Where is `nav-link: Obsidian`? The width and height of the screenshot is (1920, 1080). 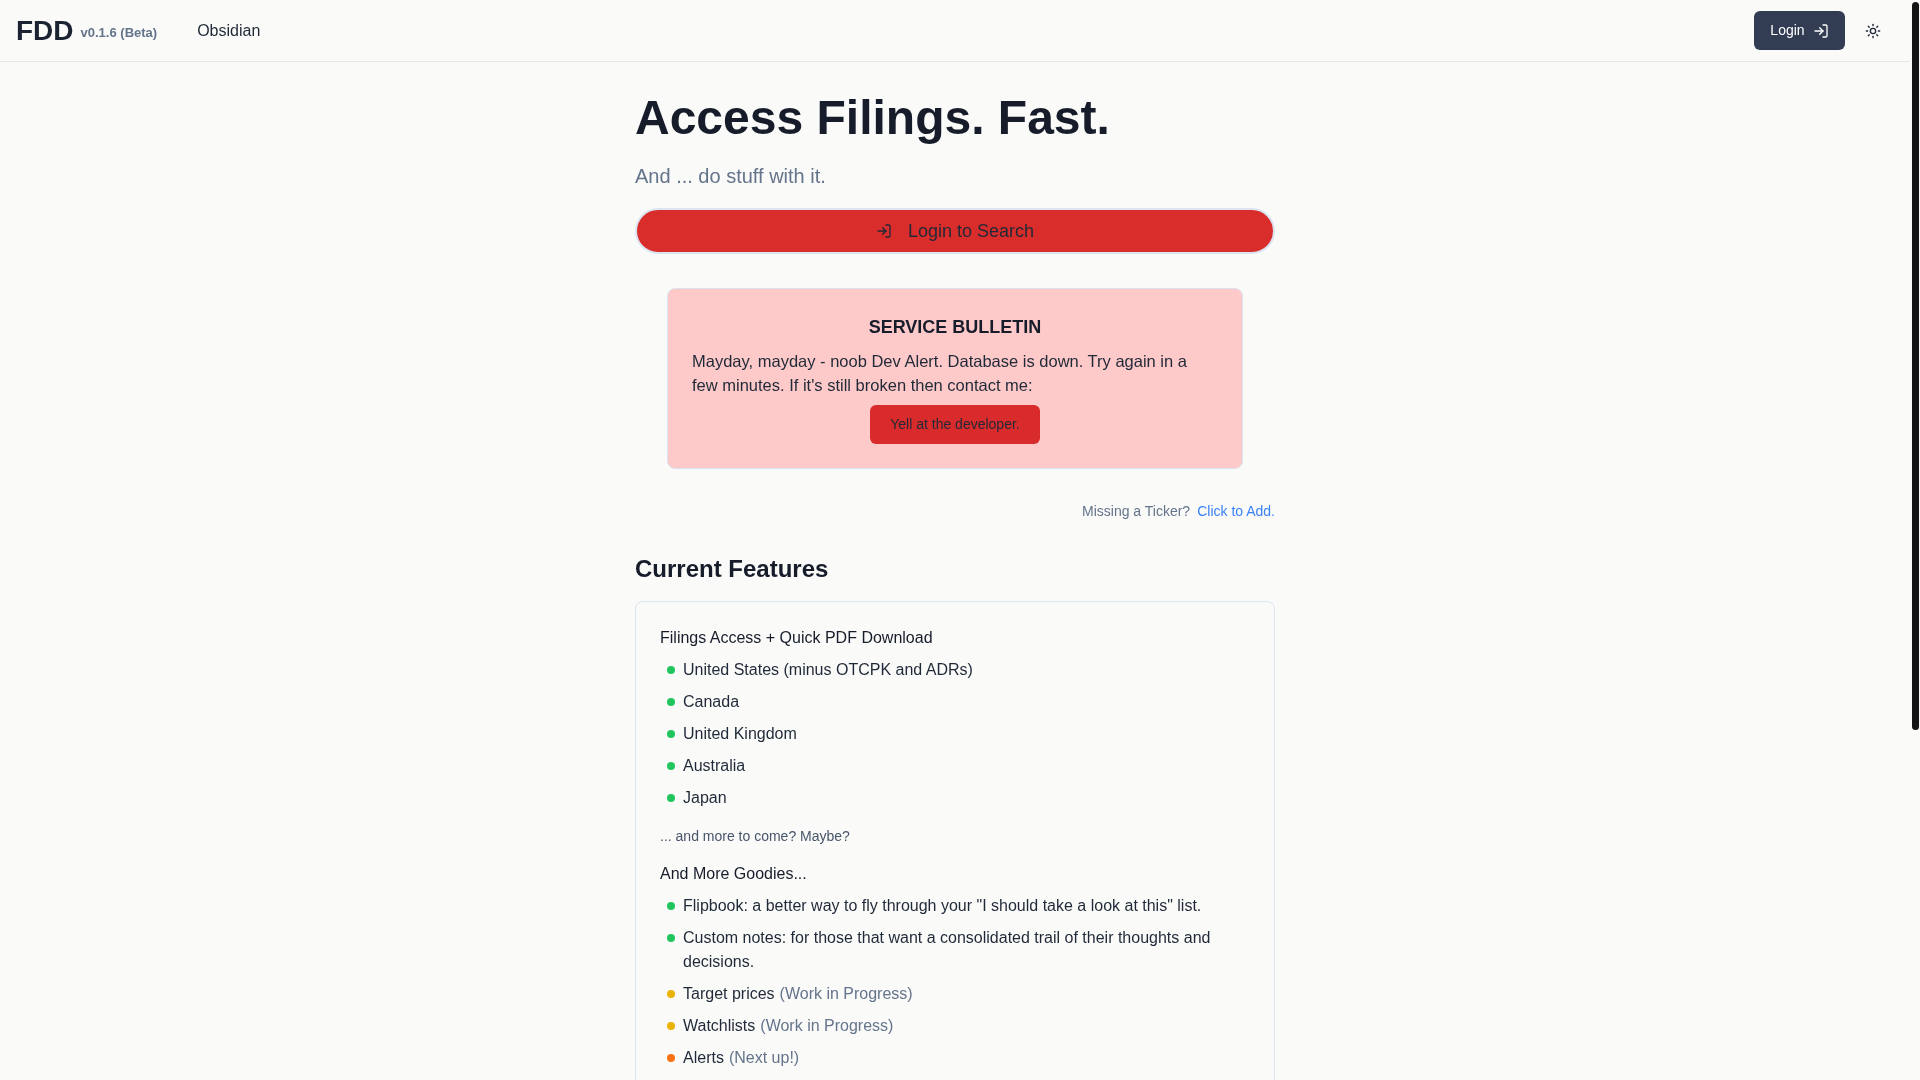
nav-link: Obsidian is located at coordinates (229, 30).